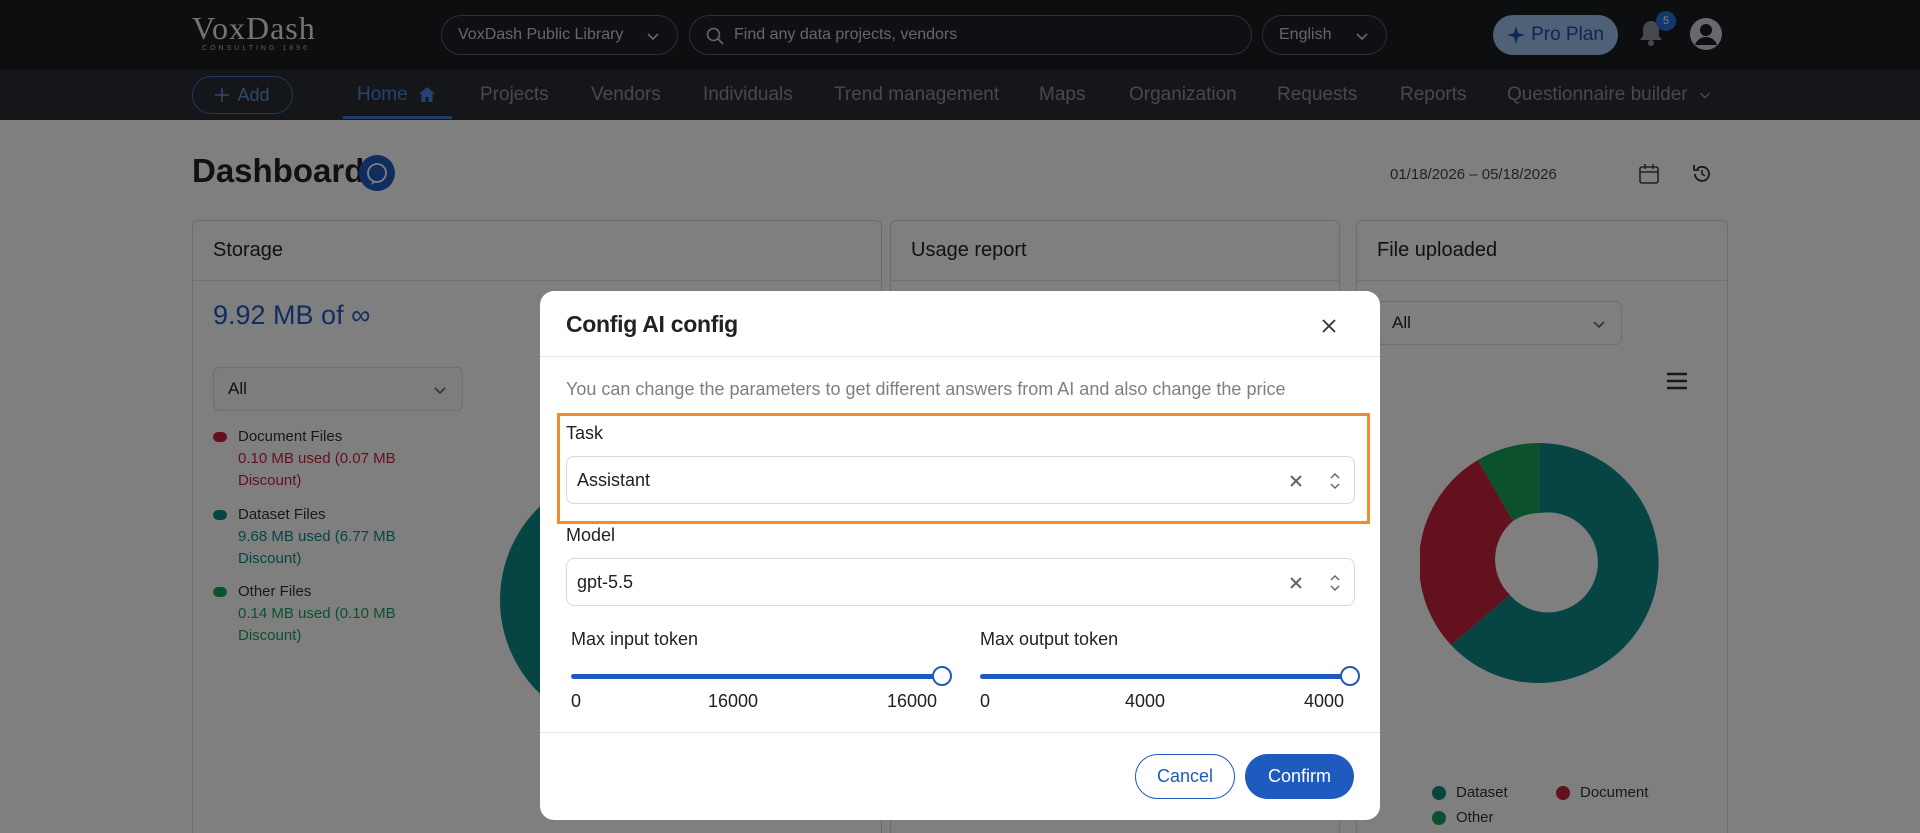 The height and width of the screenshot is (833, 1920). What do you see at coordinates (635, 639) in the screenshot?
I see `max-input-token-label: Max input token` at bounding box center [635, 639].